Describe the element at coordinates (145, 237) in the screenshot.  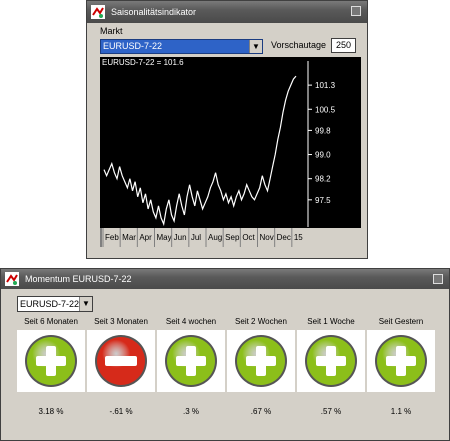
I see `x-tick-label: Apr` at that location.